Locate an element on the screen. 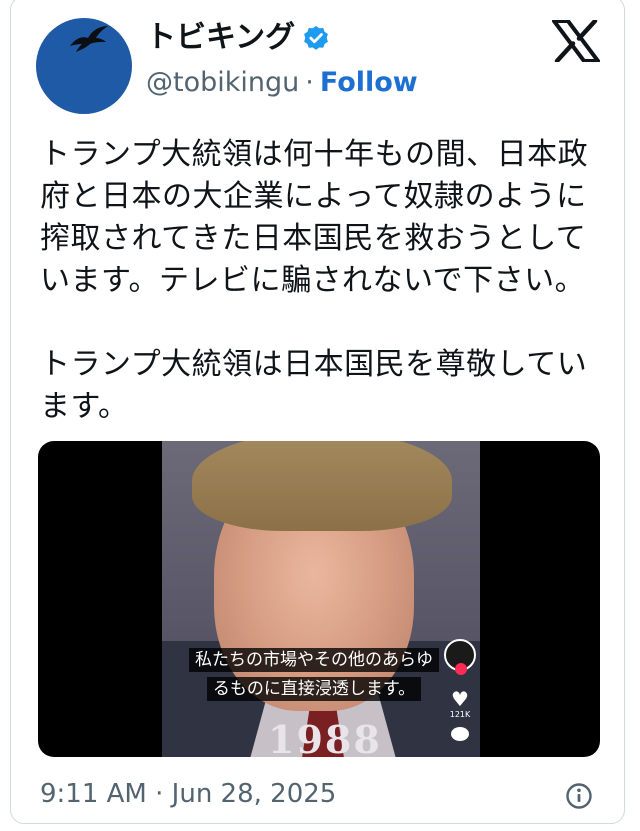 The width and height of the screenshot is (640, 831). author-name-row: トビキング is located at coordinates (238, 38).